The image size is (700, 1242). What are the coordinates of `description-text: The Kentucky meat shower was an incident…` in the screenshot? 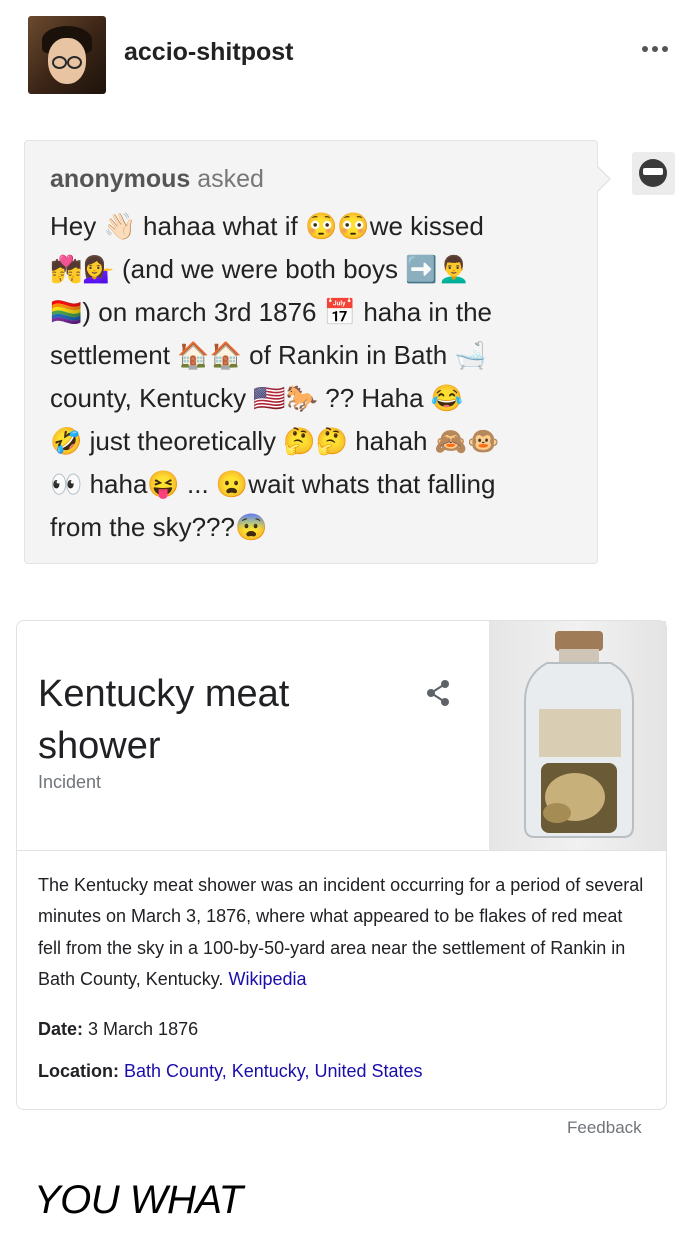 It's located at (341, 932).